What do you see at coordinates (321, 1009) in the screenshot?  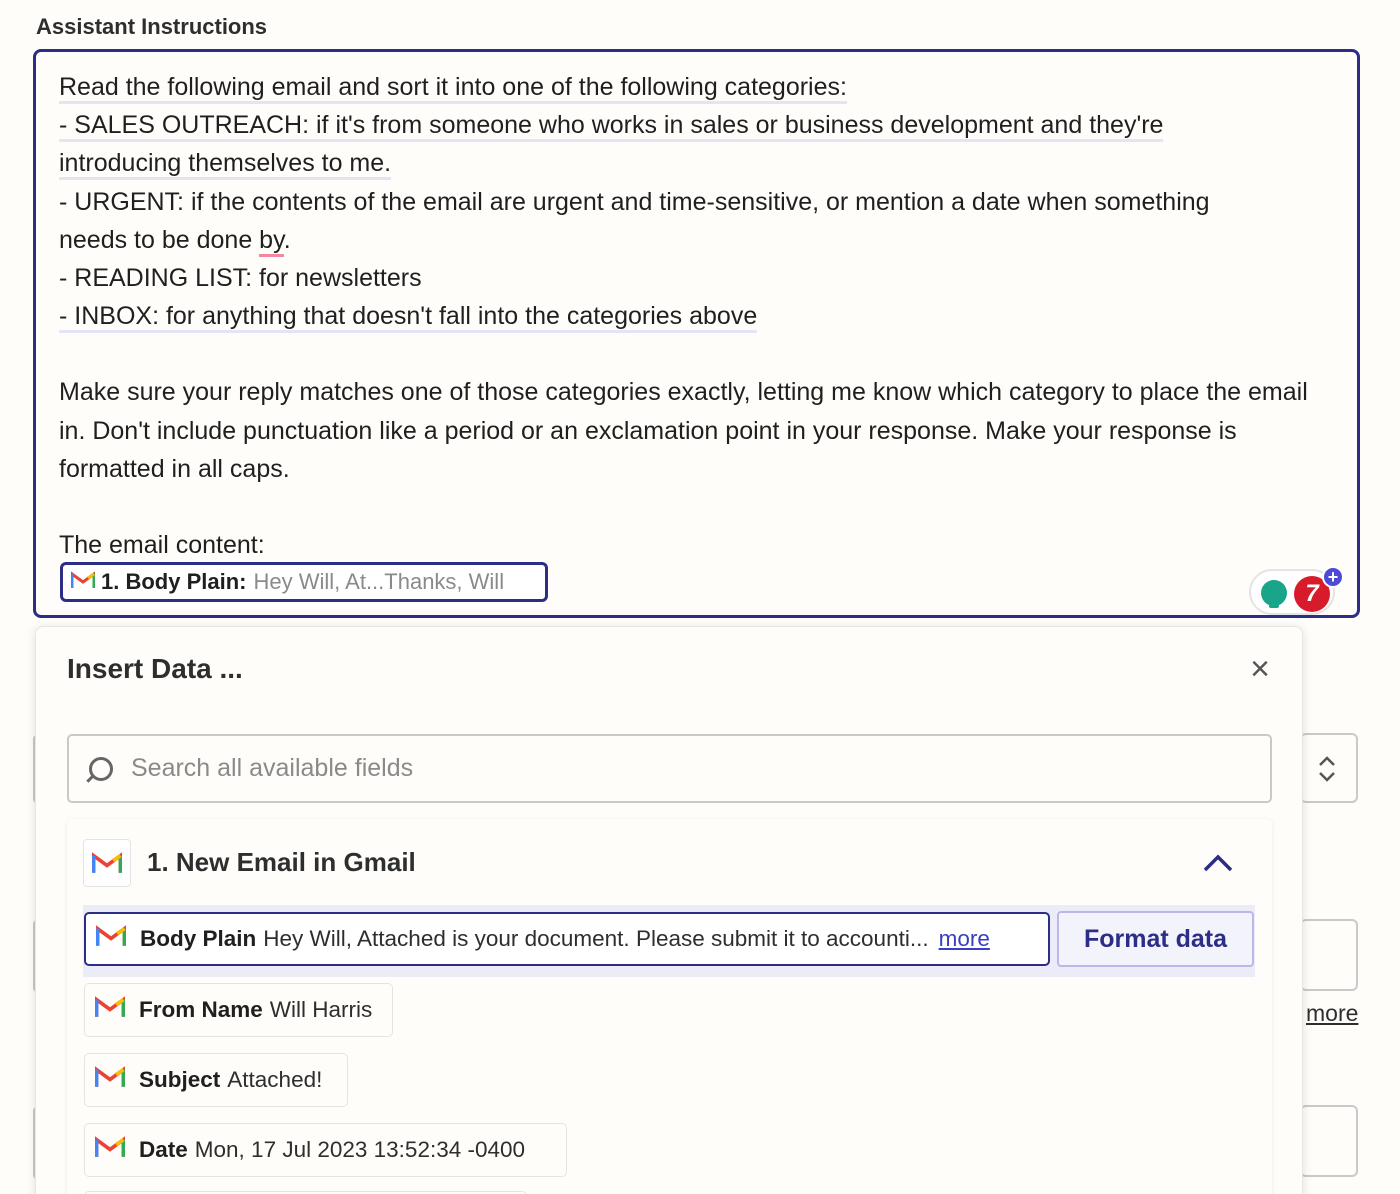 I see `field-value: Will Harris` at bounding box center [321, 1009].